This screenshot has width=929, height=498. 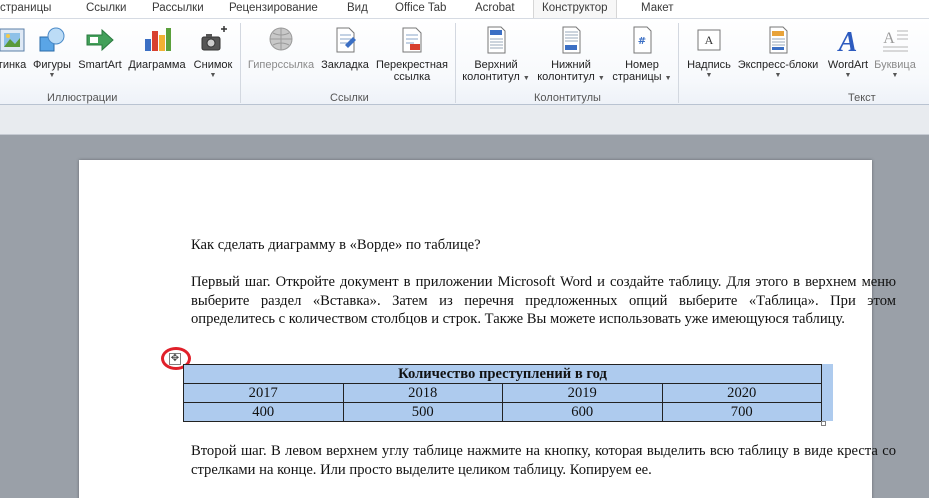 What do you see at coordinates (100, 40) in the screenshot?
I see `smartart-icon` at bounding box center [100, 40].